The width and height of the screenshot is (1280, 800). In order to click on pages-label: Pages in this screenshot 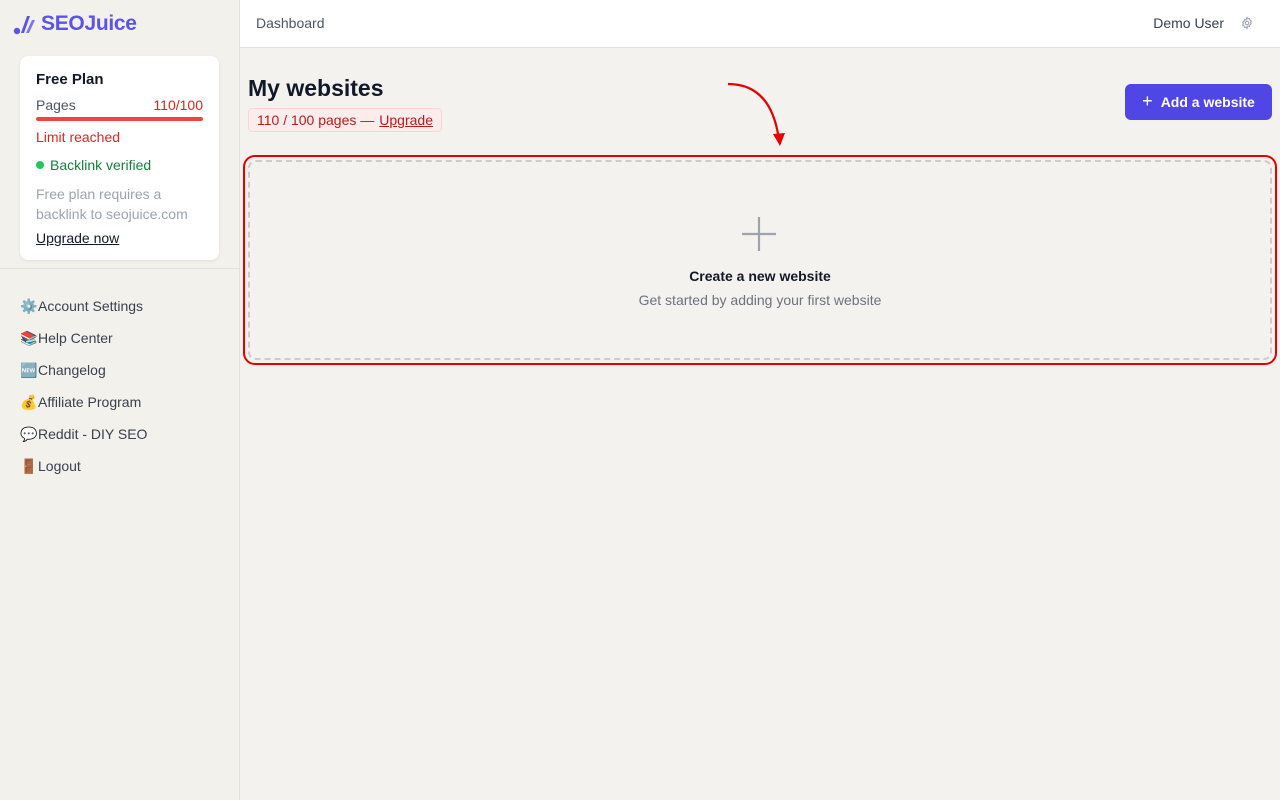, I will do `click(56, 105)`.